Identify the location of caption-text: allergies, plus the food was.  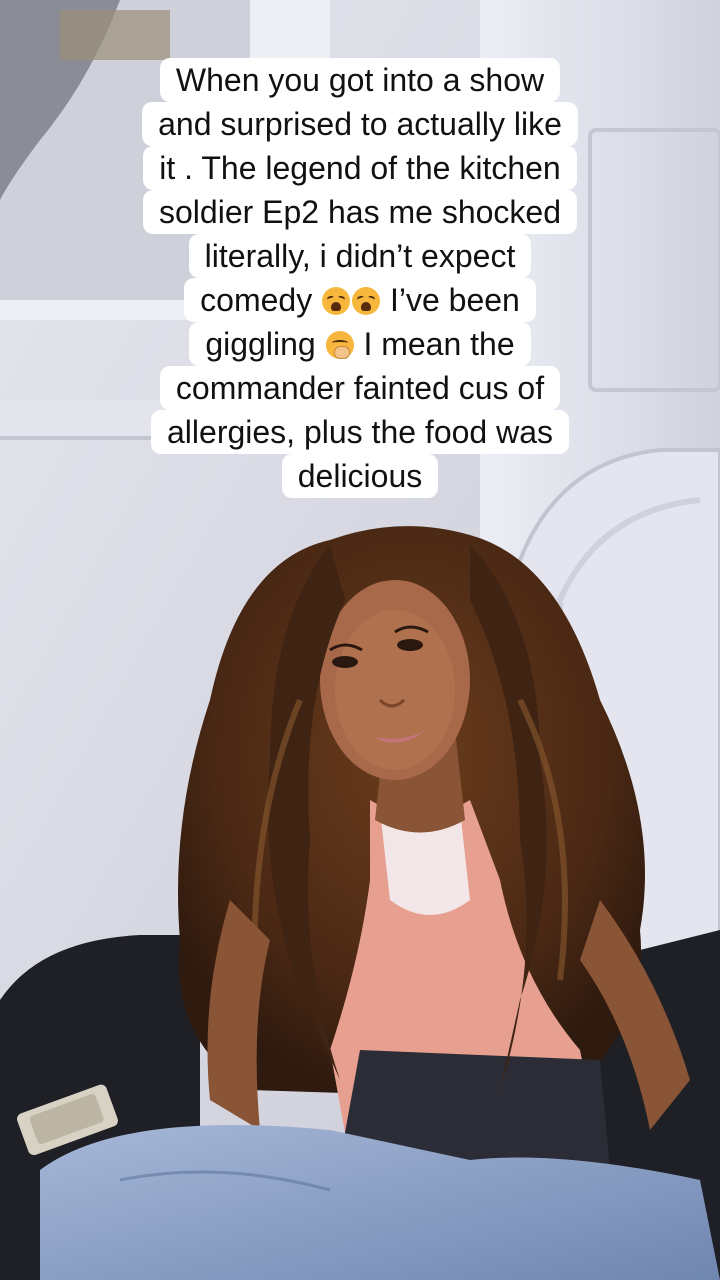
(360, 432).